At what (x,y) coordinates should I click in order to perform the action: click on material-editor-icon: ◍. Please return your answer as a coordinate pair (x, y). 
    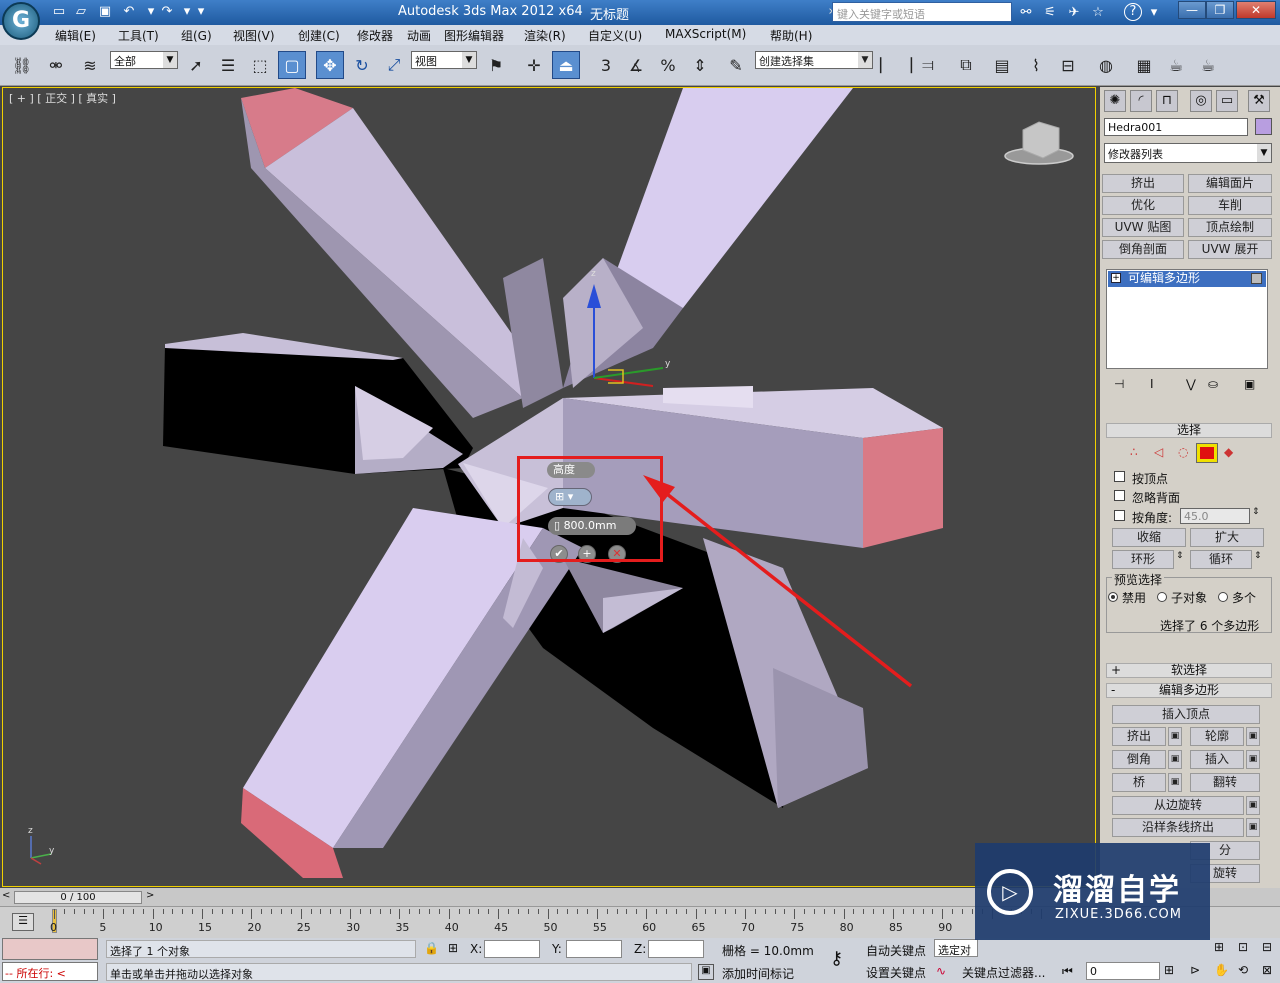
    Looking at the image, I should click on (1106, 65).